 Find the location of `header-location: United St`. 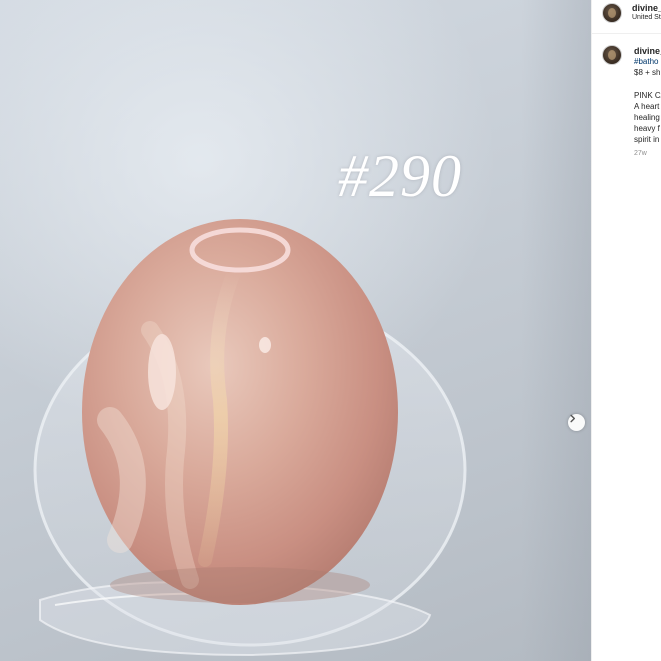

header-location: United St is located at coordinates (646, 17).